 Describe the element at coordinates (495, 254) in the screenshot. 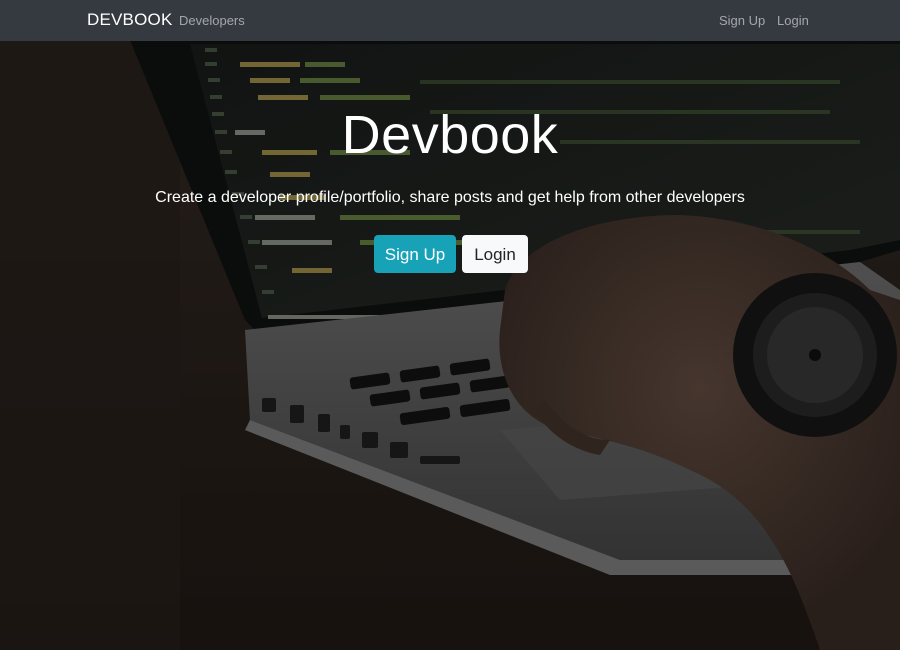

I see `login-button: Login` at that location.